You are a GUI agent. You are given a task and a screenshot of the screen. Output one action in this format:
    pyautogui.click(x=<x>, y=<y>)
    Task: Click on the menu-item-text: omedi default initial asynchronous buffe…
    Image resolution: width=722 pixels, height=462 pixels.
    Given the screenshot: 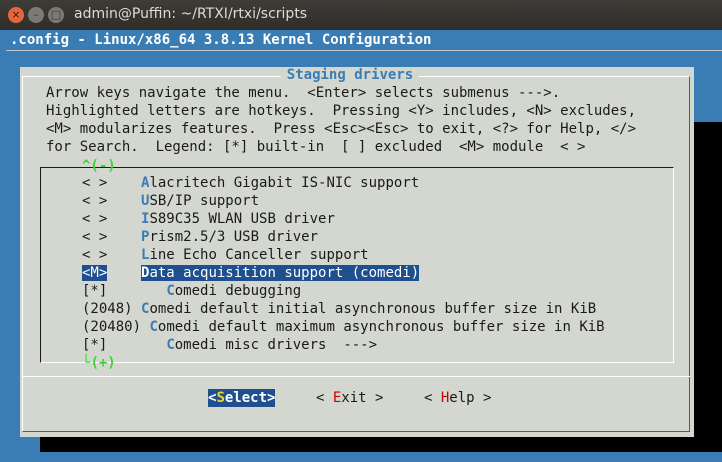 What is the action you would take?
    pyautogui.click(x=373, y=309)
    